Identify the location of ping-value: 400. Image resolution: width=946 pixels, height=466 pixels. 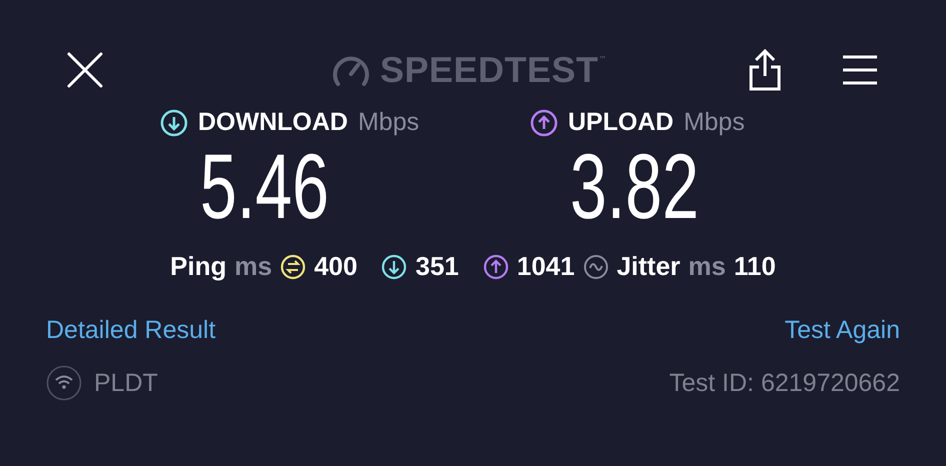
(336, 266).